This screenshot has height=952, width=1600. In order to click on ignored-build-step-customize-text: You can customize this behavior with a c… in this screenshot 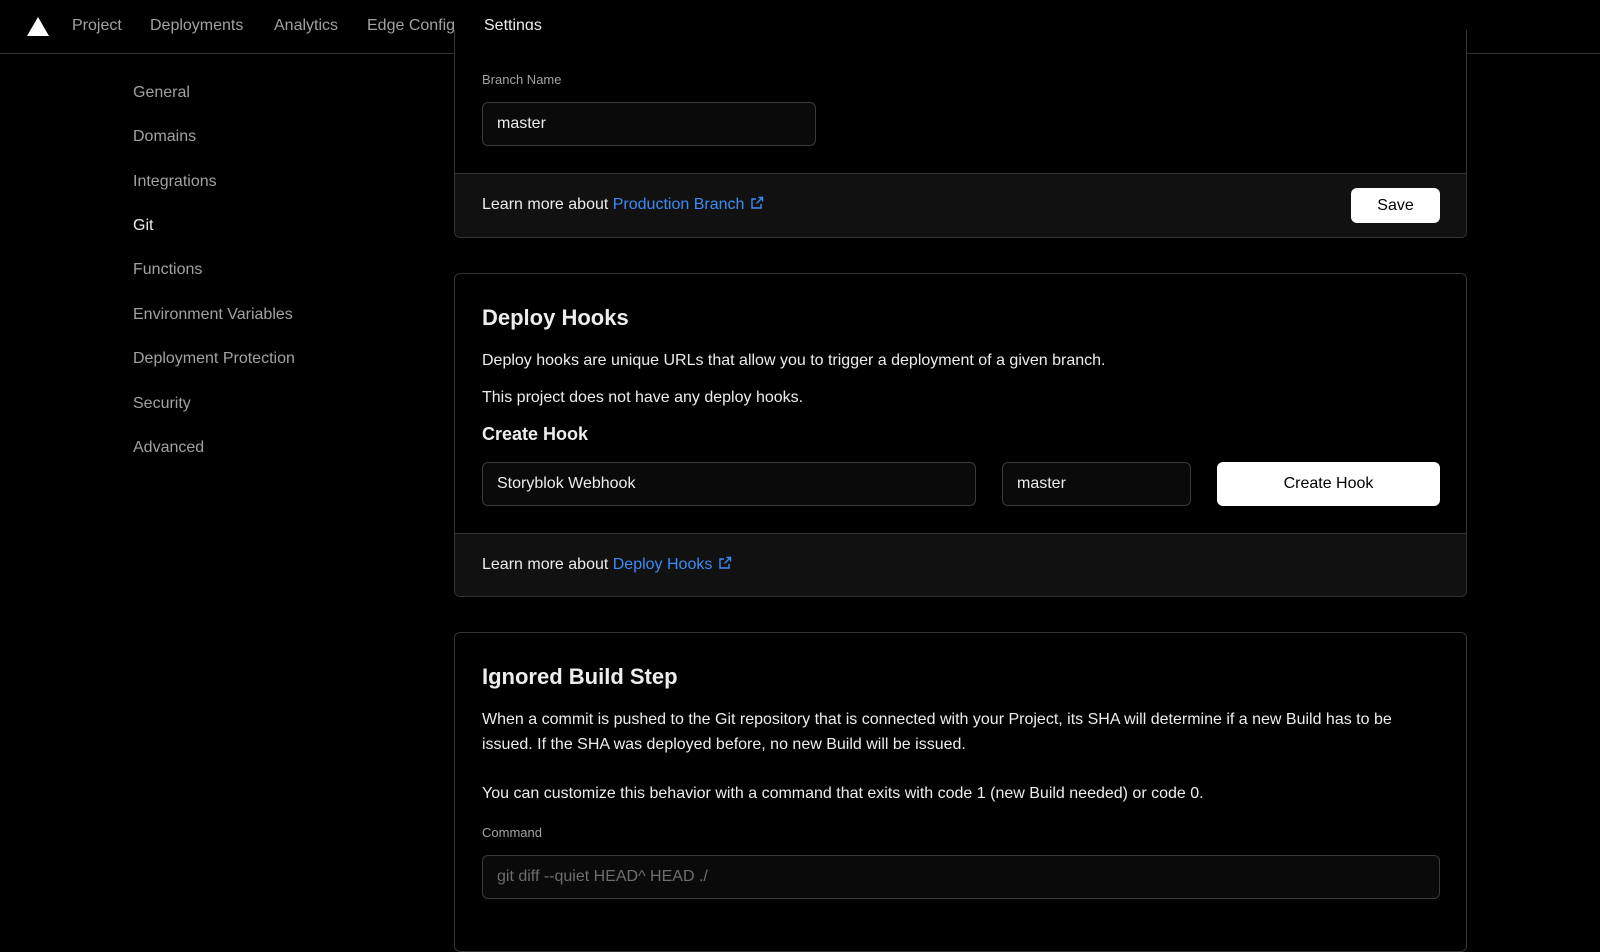, I will do `click(843, 793)`.